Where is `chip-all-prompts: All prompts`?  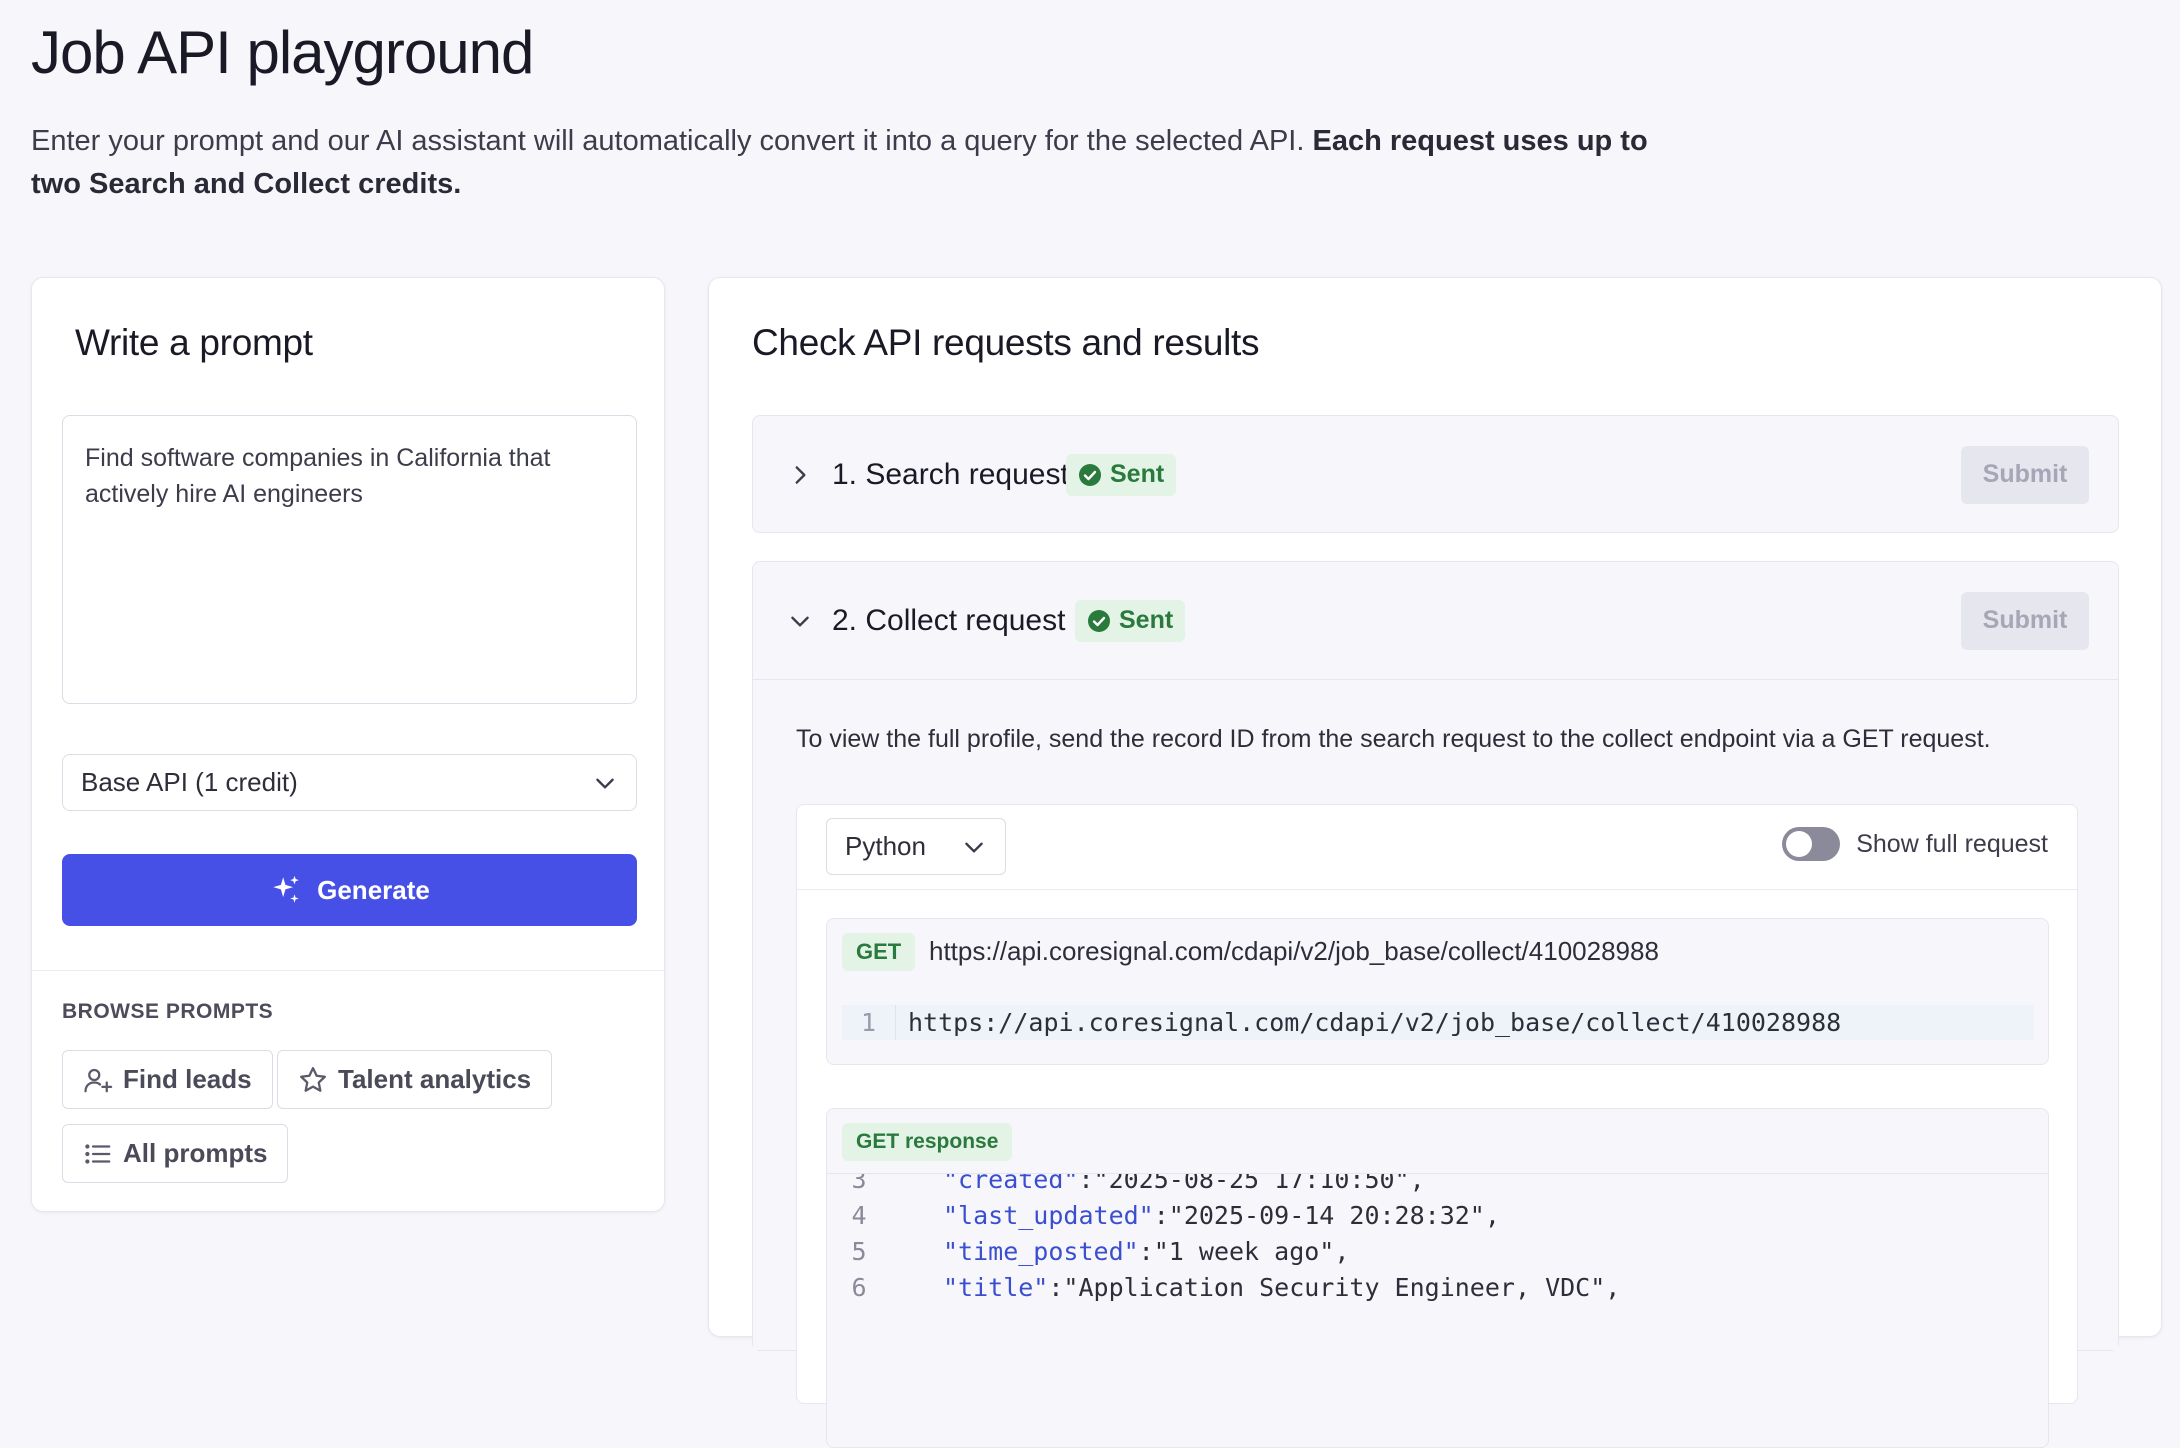 chip-all-prompts: All prompts is located at coordinates (175, 1153).